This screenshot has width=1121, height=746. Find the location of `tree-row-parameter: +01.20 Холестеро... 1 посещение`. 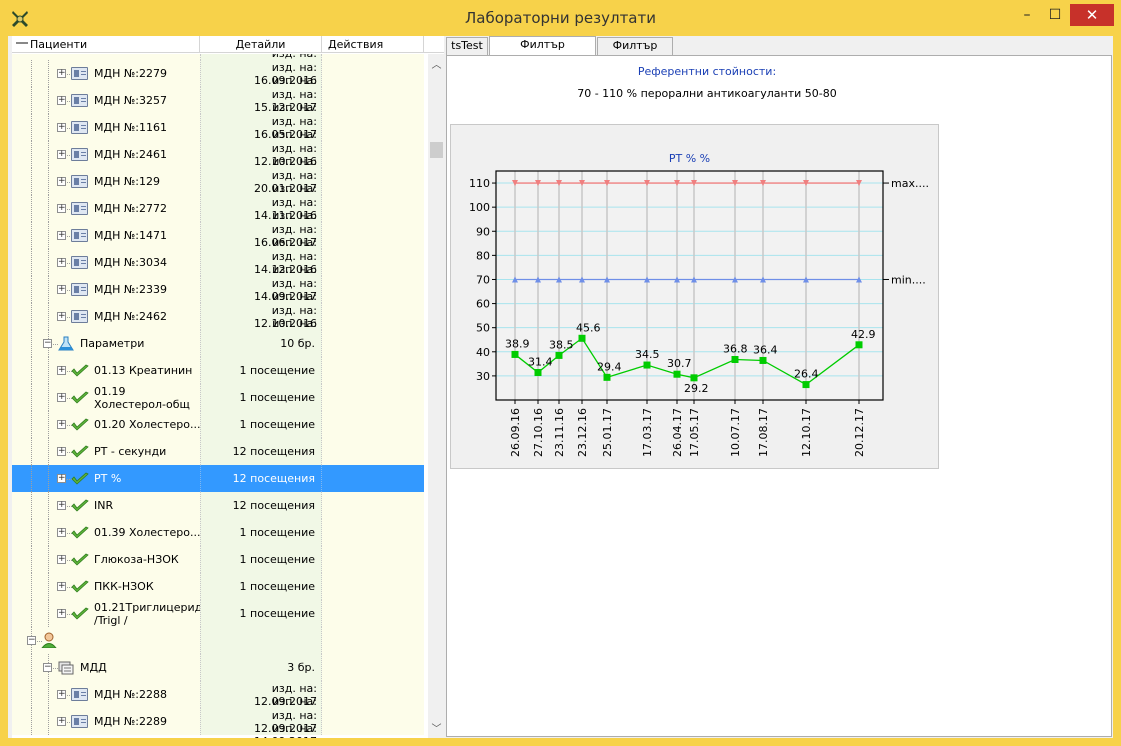

tree-row-parameter: +01.20 Холестеро... 1 посещение is located at coordinates (218, 424).